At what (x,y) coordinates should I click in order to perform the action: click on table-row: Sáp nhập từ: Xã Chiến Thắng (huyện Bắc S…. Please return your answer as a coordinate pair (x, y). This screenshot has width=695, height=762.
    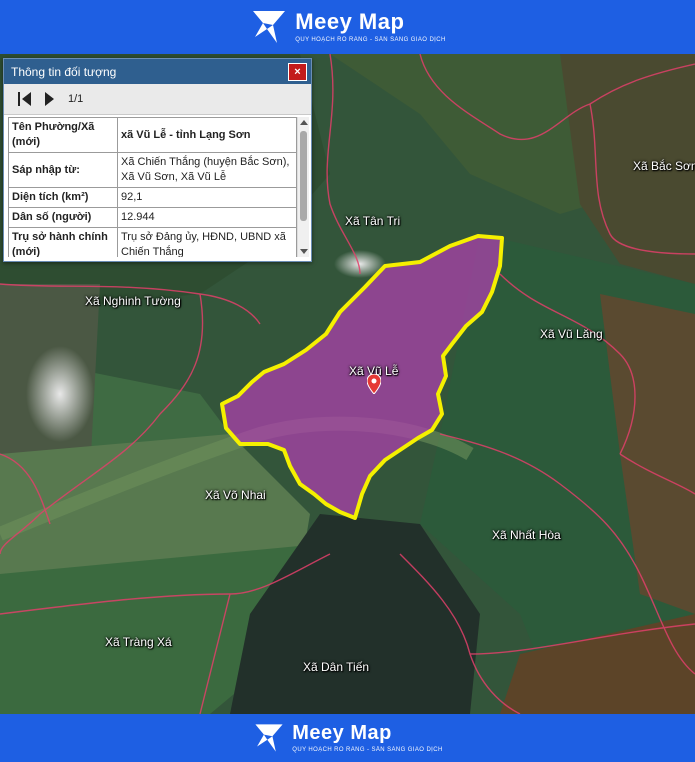
    Looking at the image, I should click on (152, 170).